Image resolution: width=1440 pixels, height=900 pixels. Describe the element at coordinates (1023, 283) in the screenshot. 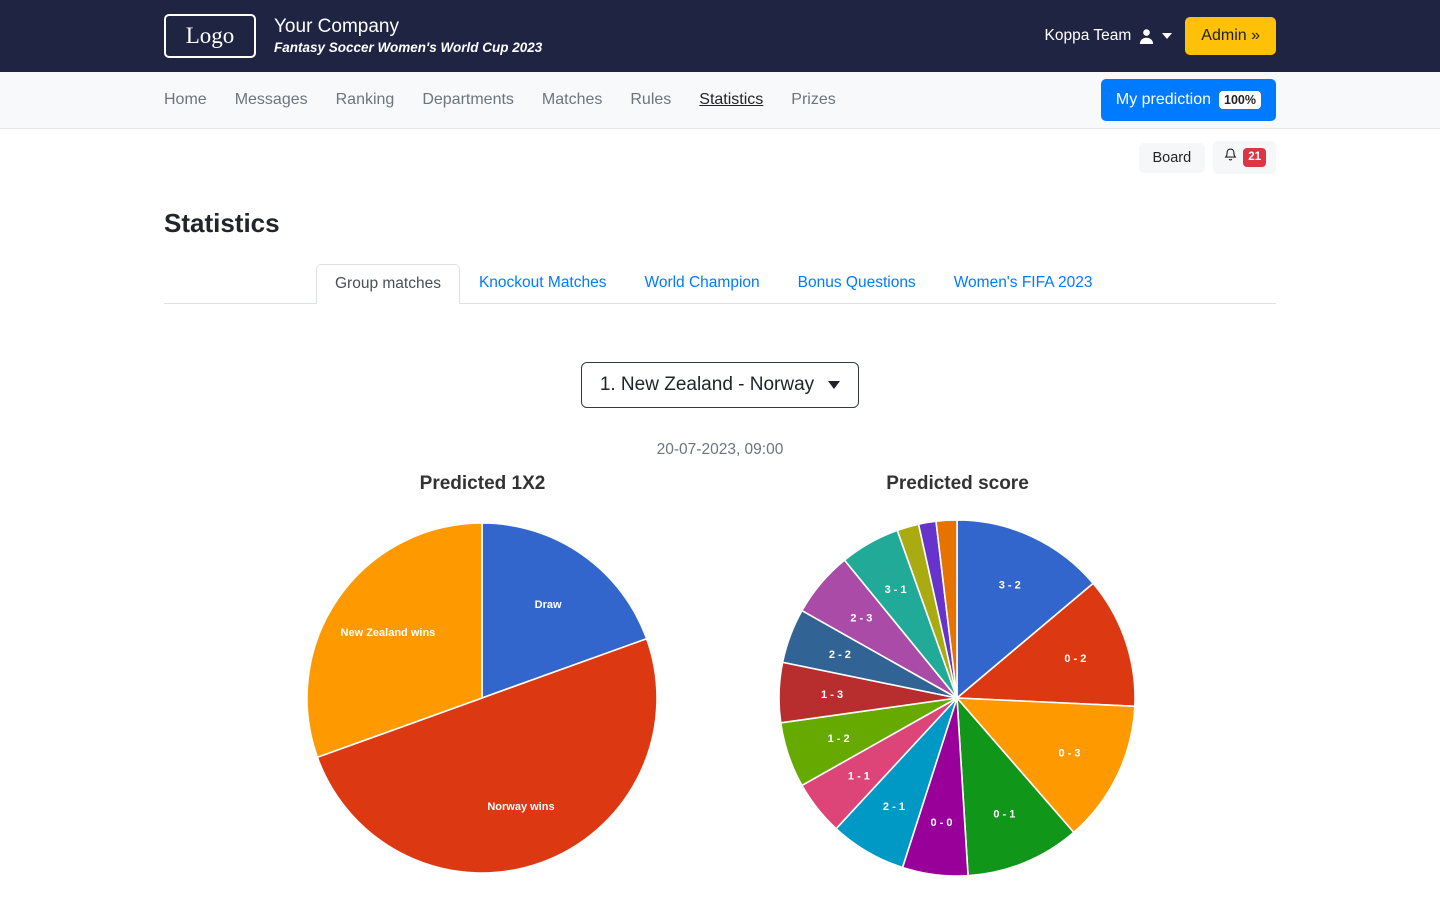

I see `tab-womens-fifa-2023: Women's FIFA 2023` at that location.